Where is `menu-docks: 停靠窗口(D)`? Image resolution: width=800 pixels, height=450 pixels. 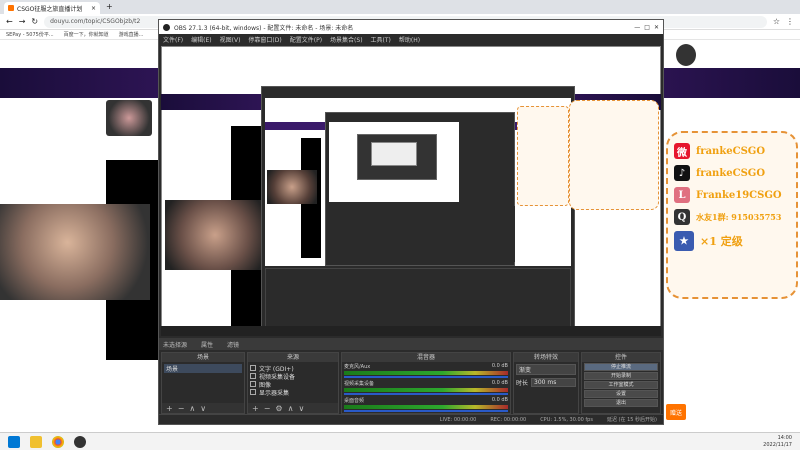
menu-docks: 停靠窗口(D) is located at coordinates (264, 39).